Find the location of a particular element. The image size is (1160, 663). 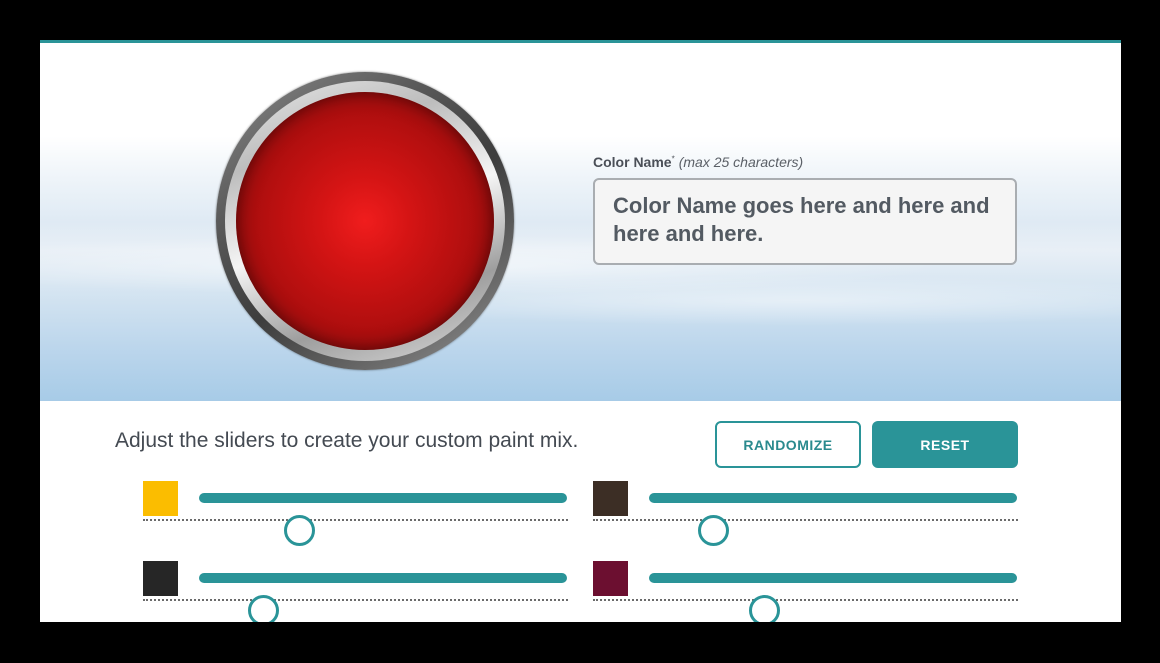

slider-row-burgundy is located at coordinates (805, 581).